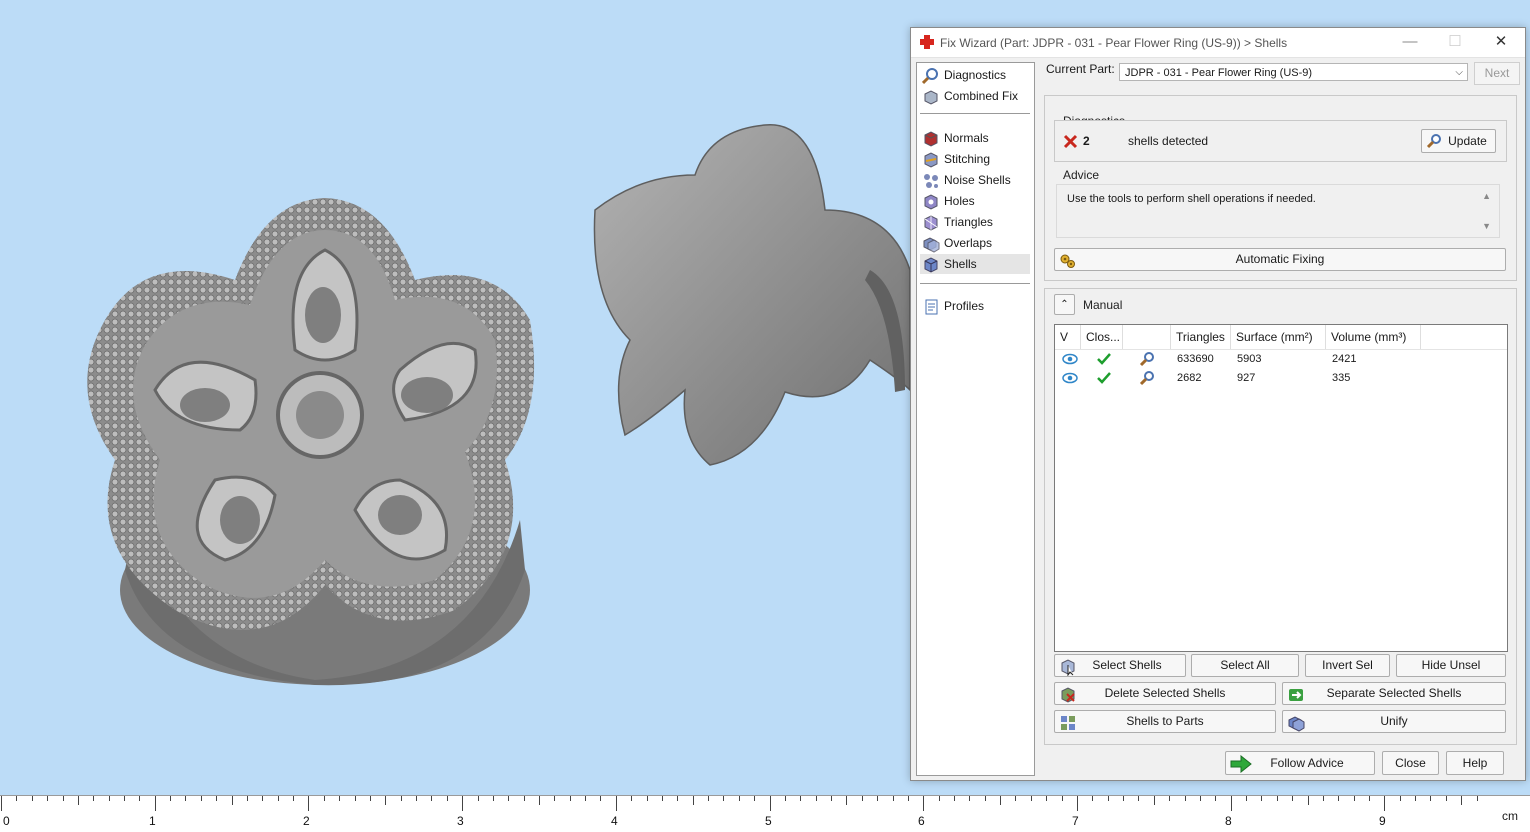 This screenshot has width=1530, height=832. What do you see at coordinates (1080, 69) in the screenshot?
I see `current-part-label: Current Part:` at bounding box center [1080, 69].